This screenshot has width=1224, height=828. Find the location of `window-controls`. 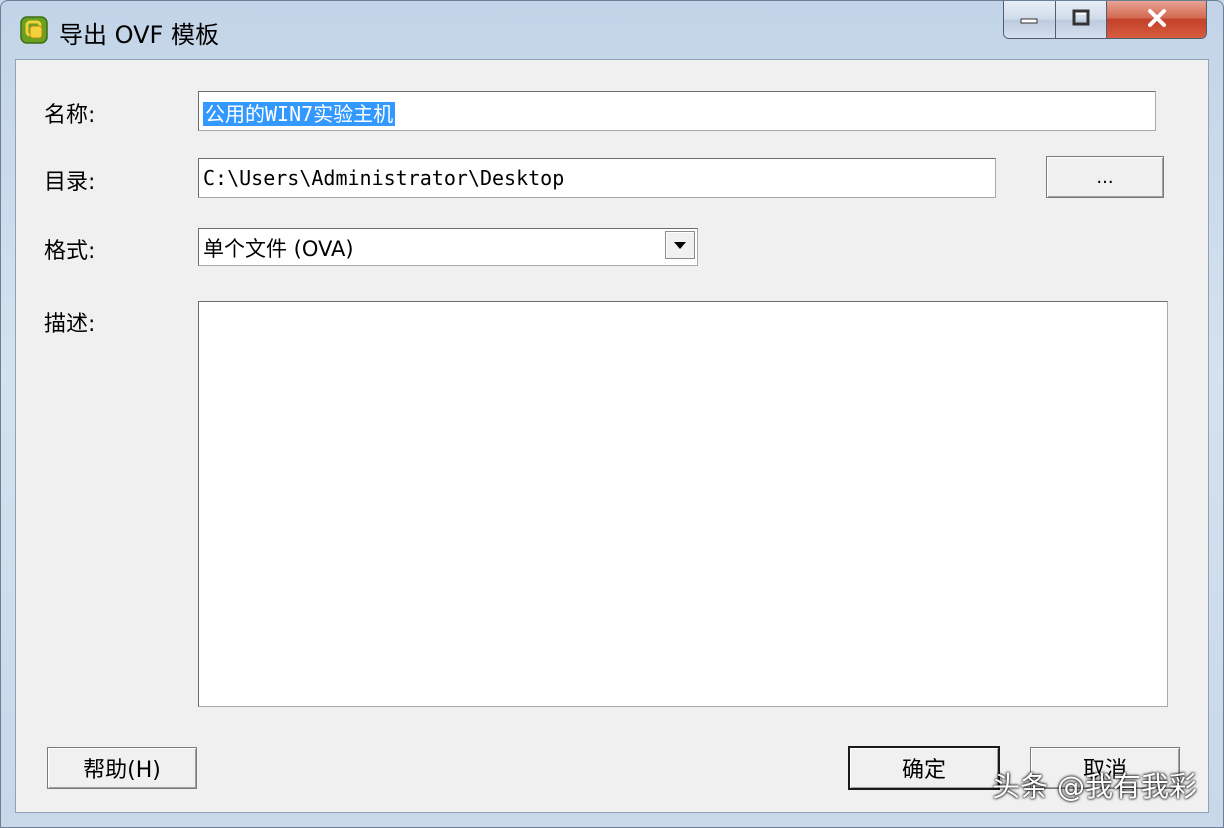

window-controls is located at coordinates (1105, 20).